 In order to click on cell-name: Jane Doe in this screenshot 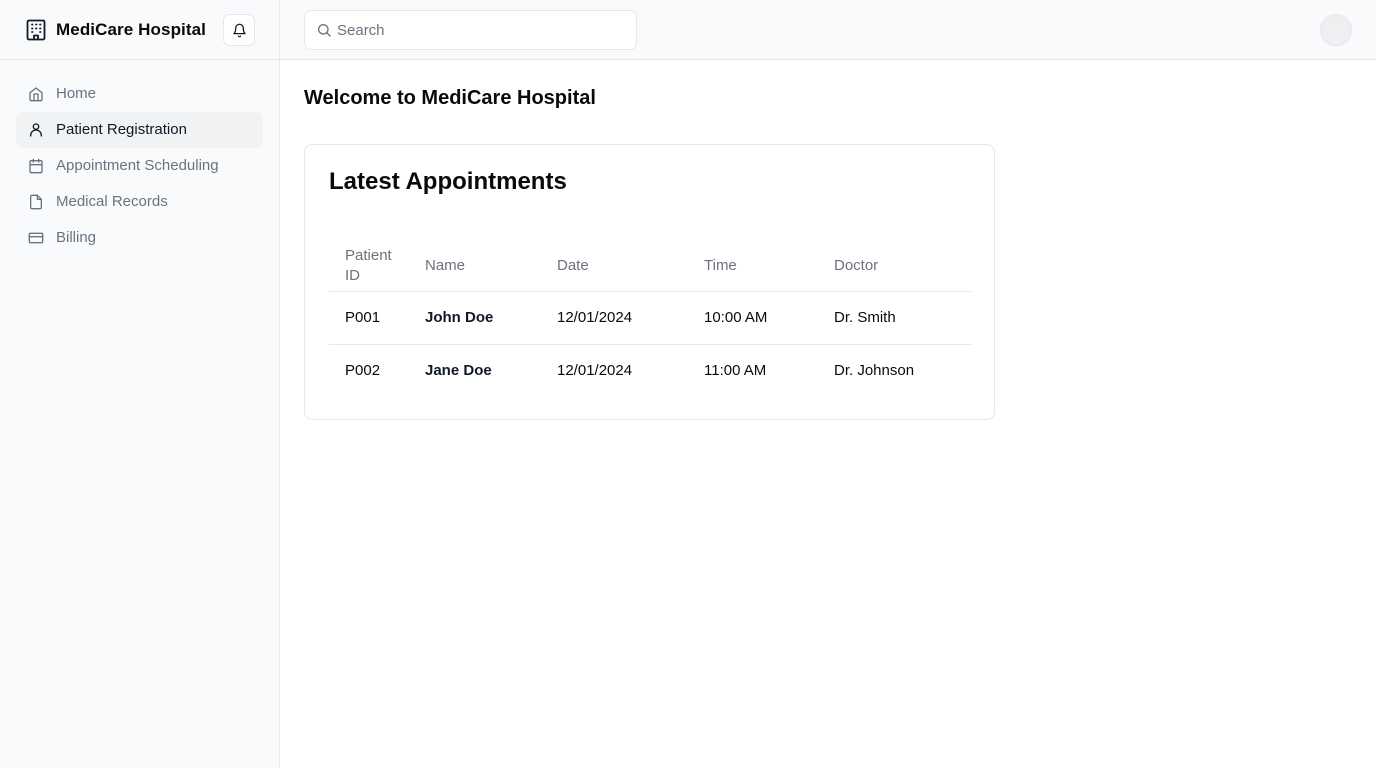, I will do `click(458, 371)`.